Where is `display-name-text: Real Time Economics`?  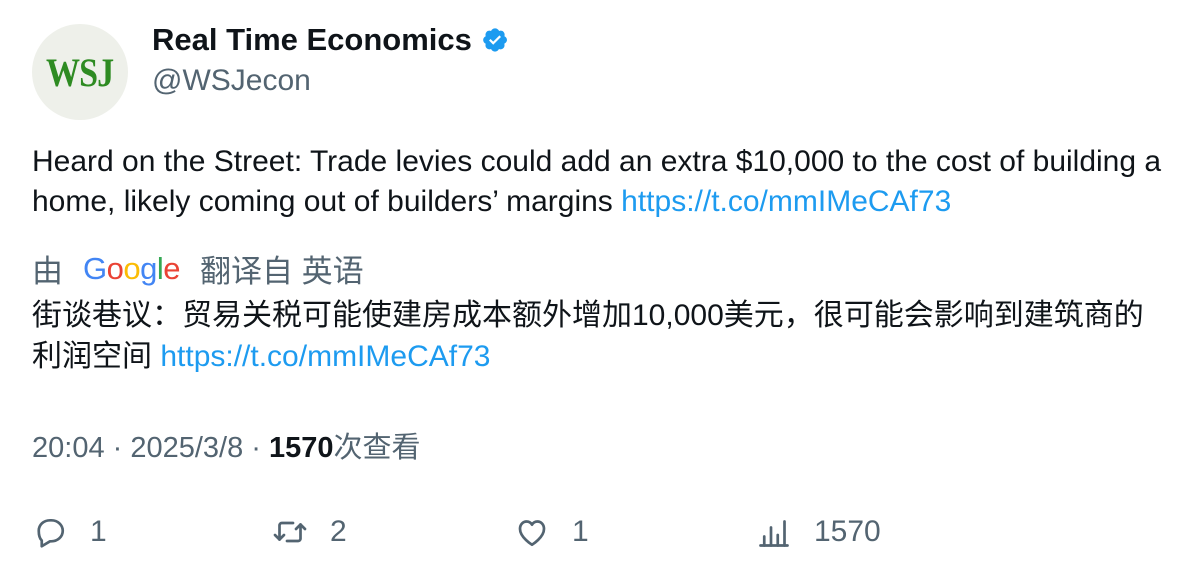
display-name-text: Real Time Economics is located at coordinates (312, 39).